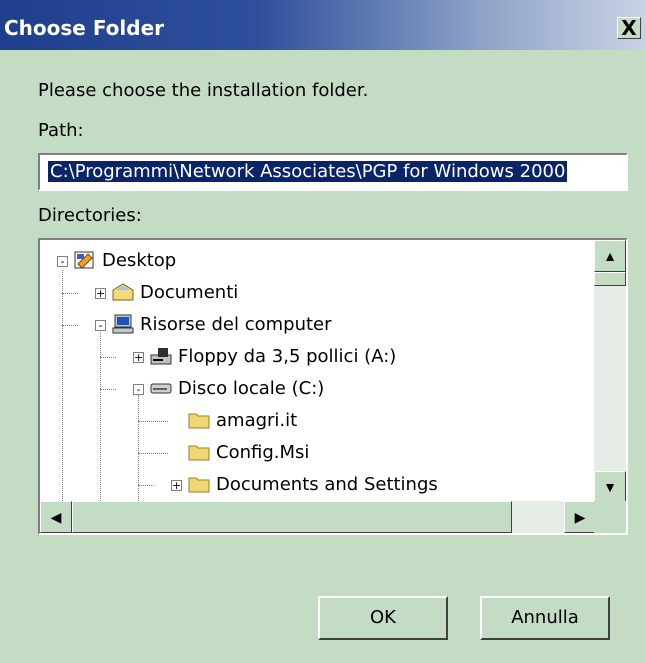 This screenshot has width=645, height=663. I want to click on vertical-scrollbar: ▲ ▼, so click(610, 371).